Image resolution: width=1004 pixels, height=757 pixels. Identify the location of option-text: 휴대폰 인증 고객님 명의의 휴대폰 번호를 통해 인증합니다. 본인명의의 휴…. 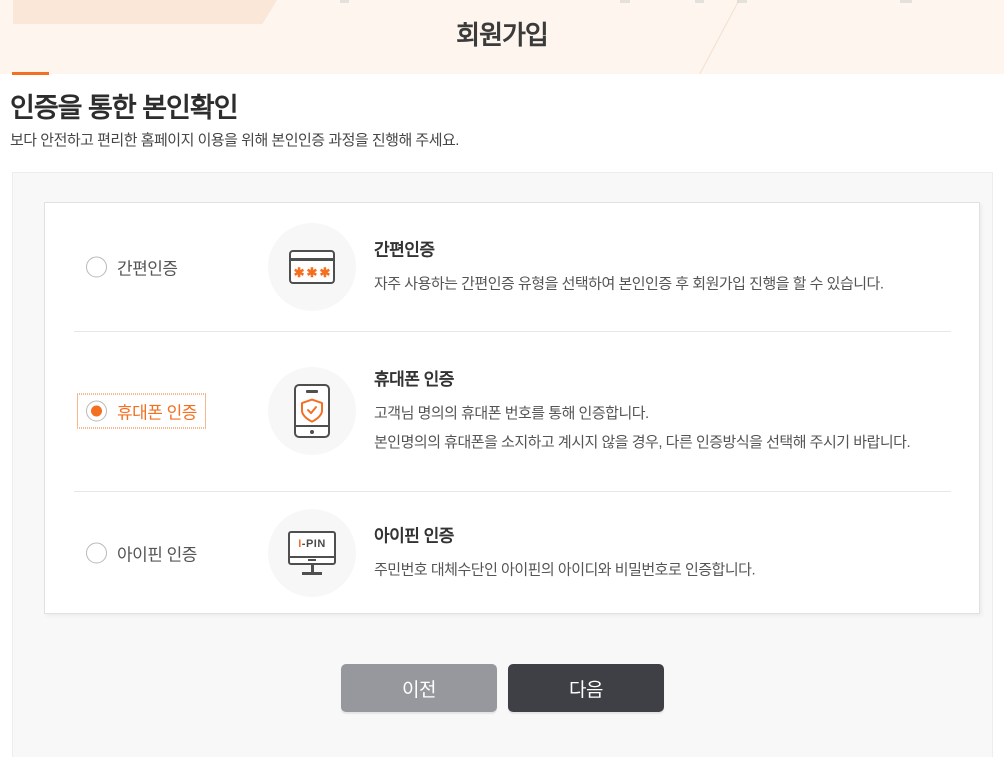
(669, 411).